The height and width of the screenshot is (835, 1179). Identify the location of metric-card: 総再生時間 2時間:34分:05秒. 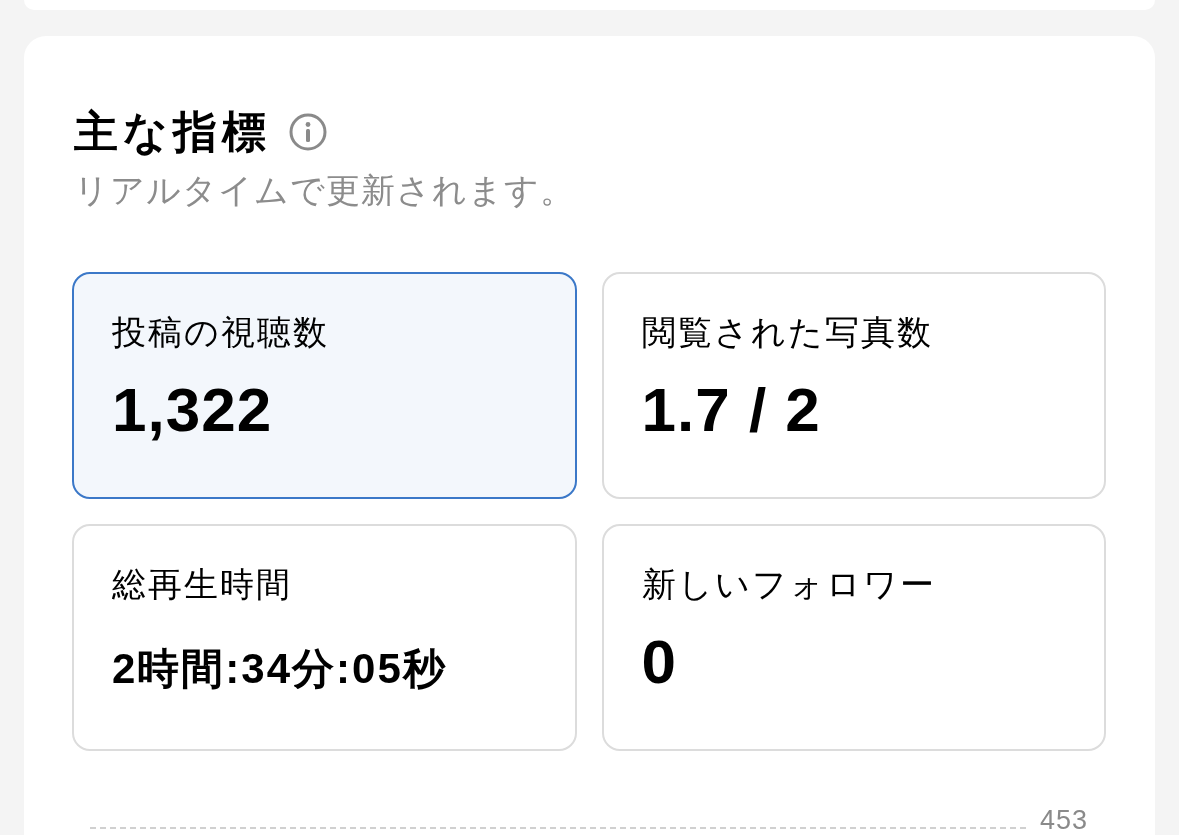
(324, 637).